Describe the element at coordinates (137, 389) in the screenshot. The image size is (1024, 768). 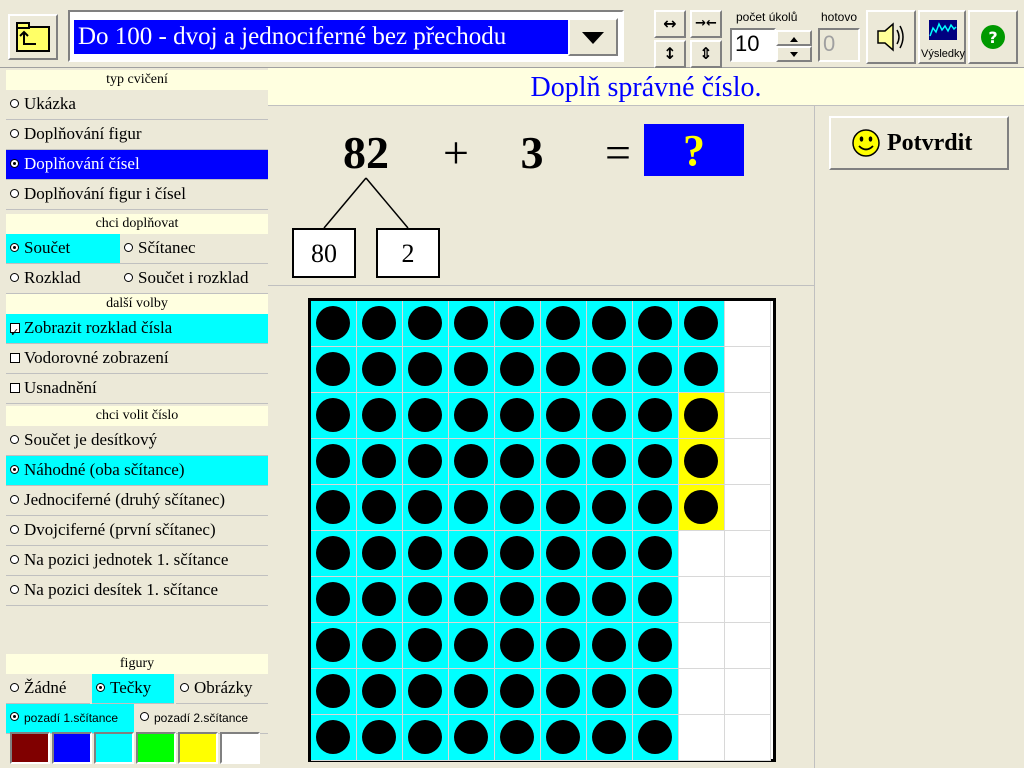
I see `option-easier: Usnadnění` at that location.